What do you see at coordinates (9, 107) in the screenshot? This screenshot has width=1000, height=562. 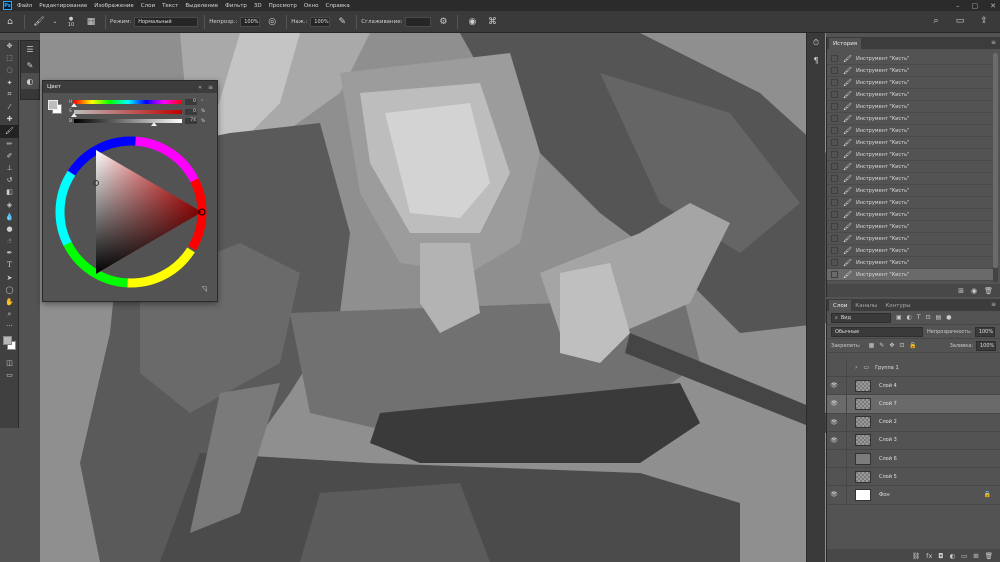 I see `eyedropper-icon: ⁄` at bounding box center [9, 107].